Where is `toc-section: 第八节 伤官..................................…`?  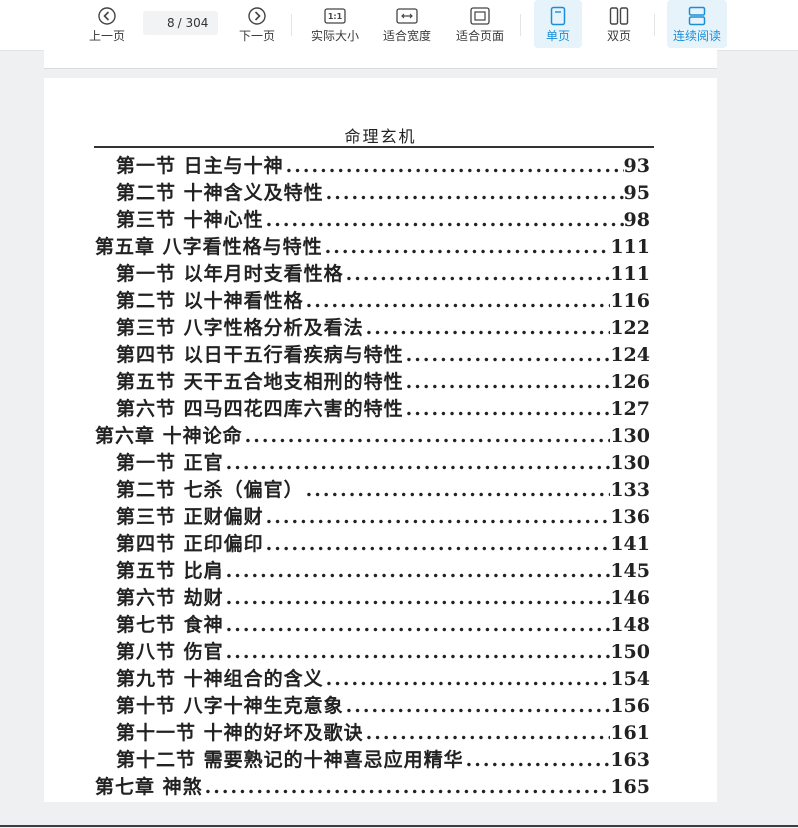
toc-section: 第八节 伤官..................................… is located at coordinates (383, 652).